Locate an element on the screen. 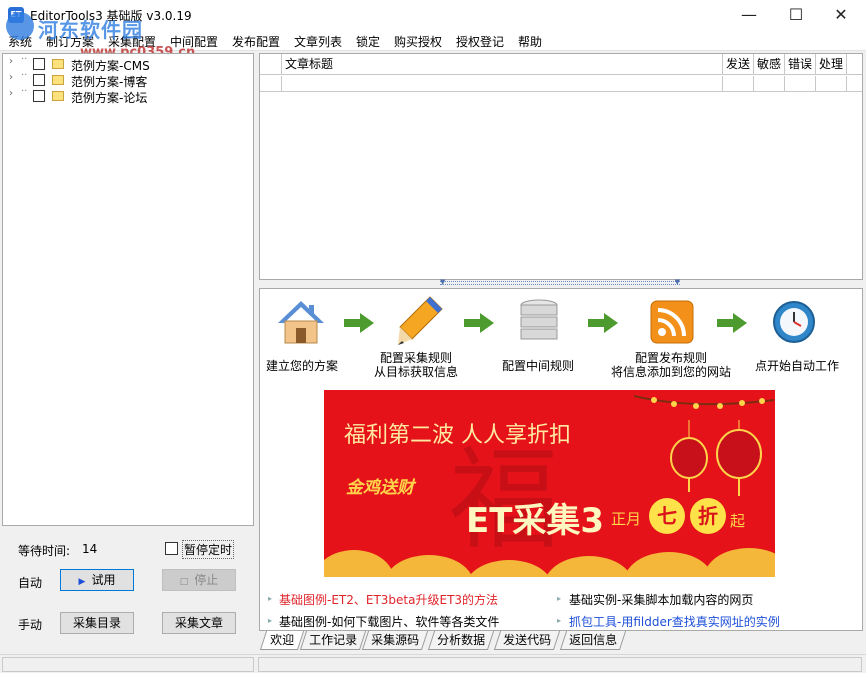 This screenshot has height=673, width=866. column-header-title: 文章标题 is located at coordinates (502, 64).